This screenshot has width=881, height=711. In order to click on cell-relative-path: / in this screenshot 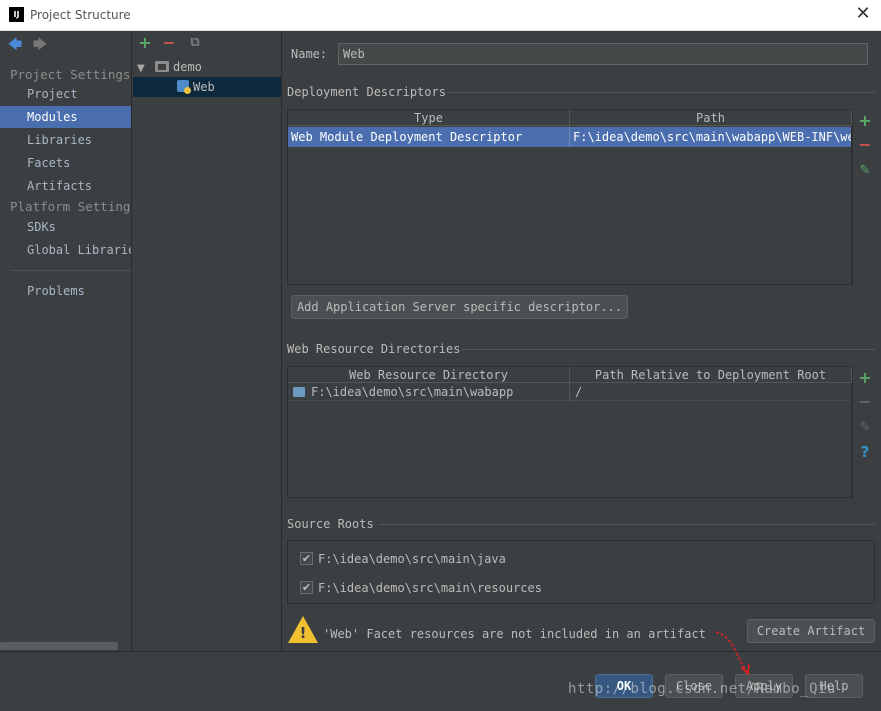, I will do `click(579, 392)`.